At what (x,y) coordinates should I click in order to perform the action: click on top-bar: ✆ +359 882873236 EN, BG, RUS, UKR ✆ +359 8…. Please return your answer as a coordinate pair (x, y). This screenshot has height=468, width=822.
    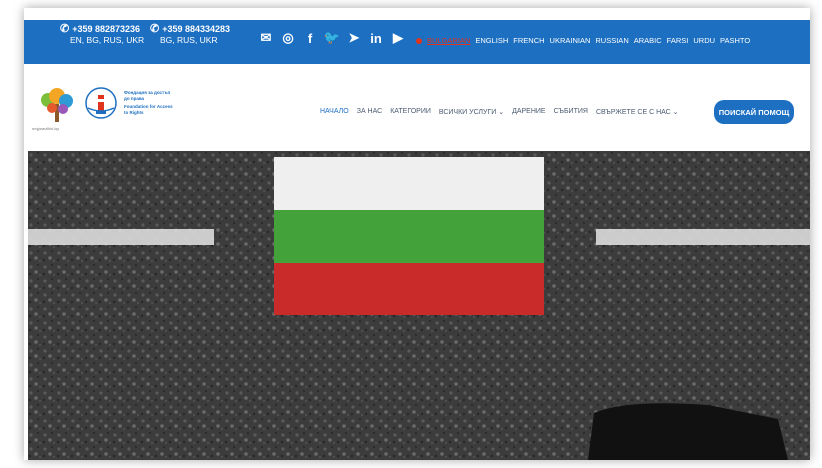
    Looking at the image, I should click on (417, 42).